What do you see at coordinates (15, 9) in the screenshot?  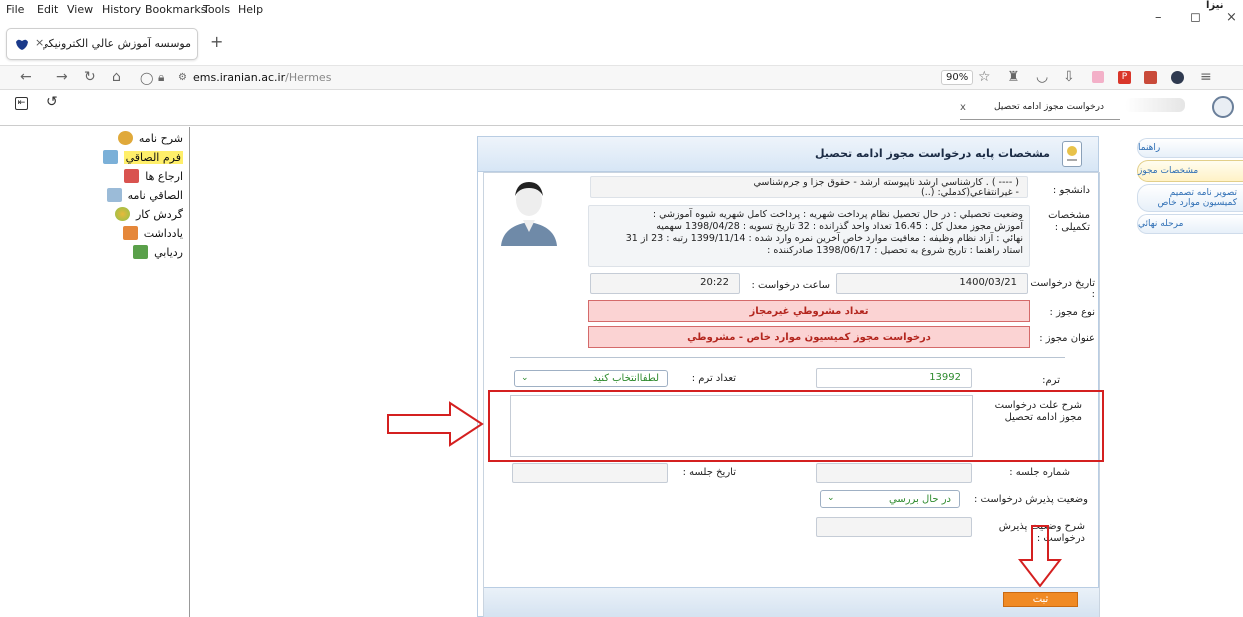 I see `menu-file: File` at bounding box center [15, 9].